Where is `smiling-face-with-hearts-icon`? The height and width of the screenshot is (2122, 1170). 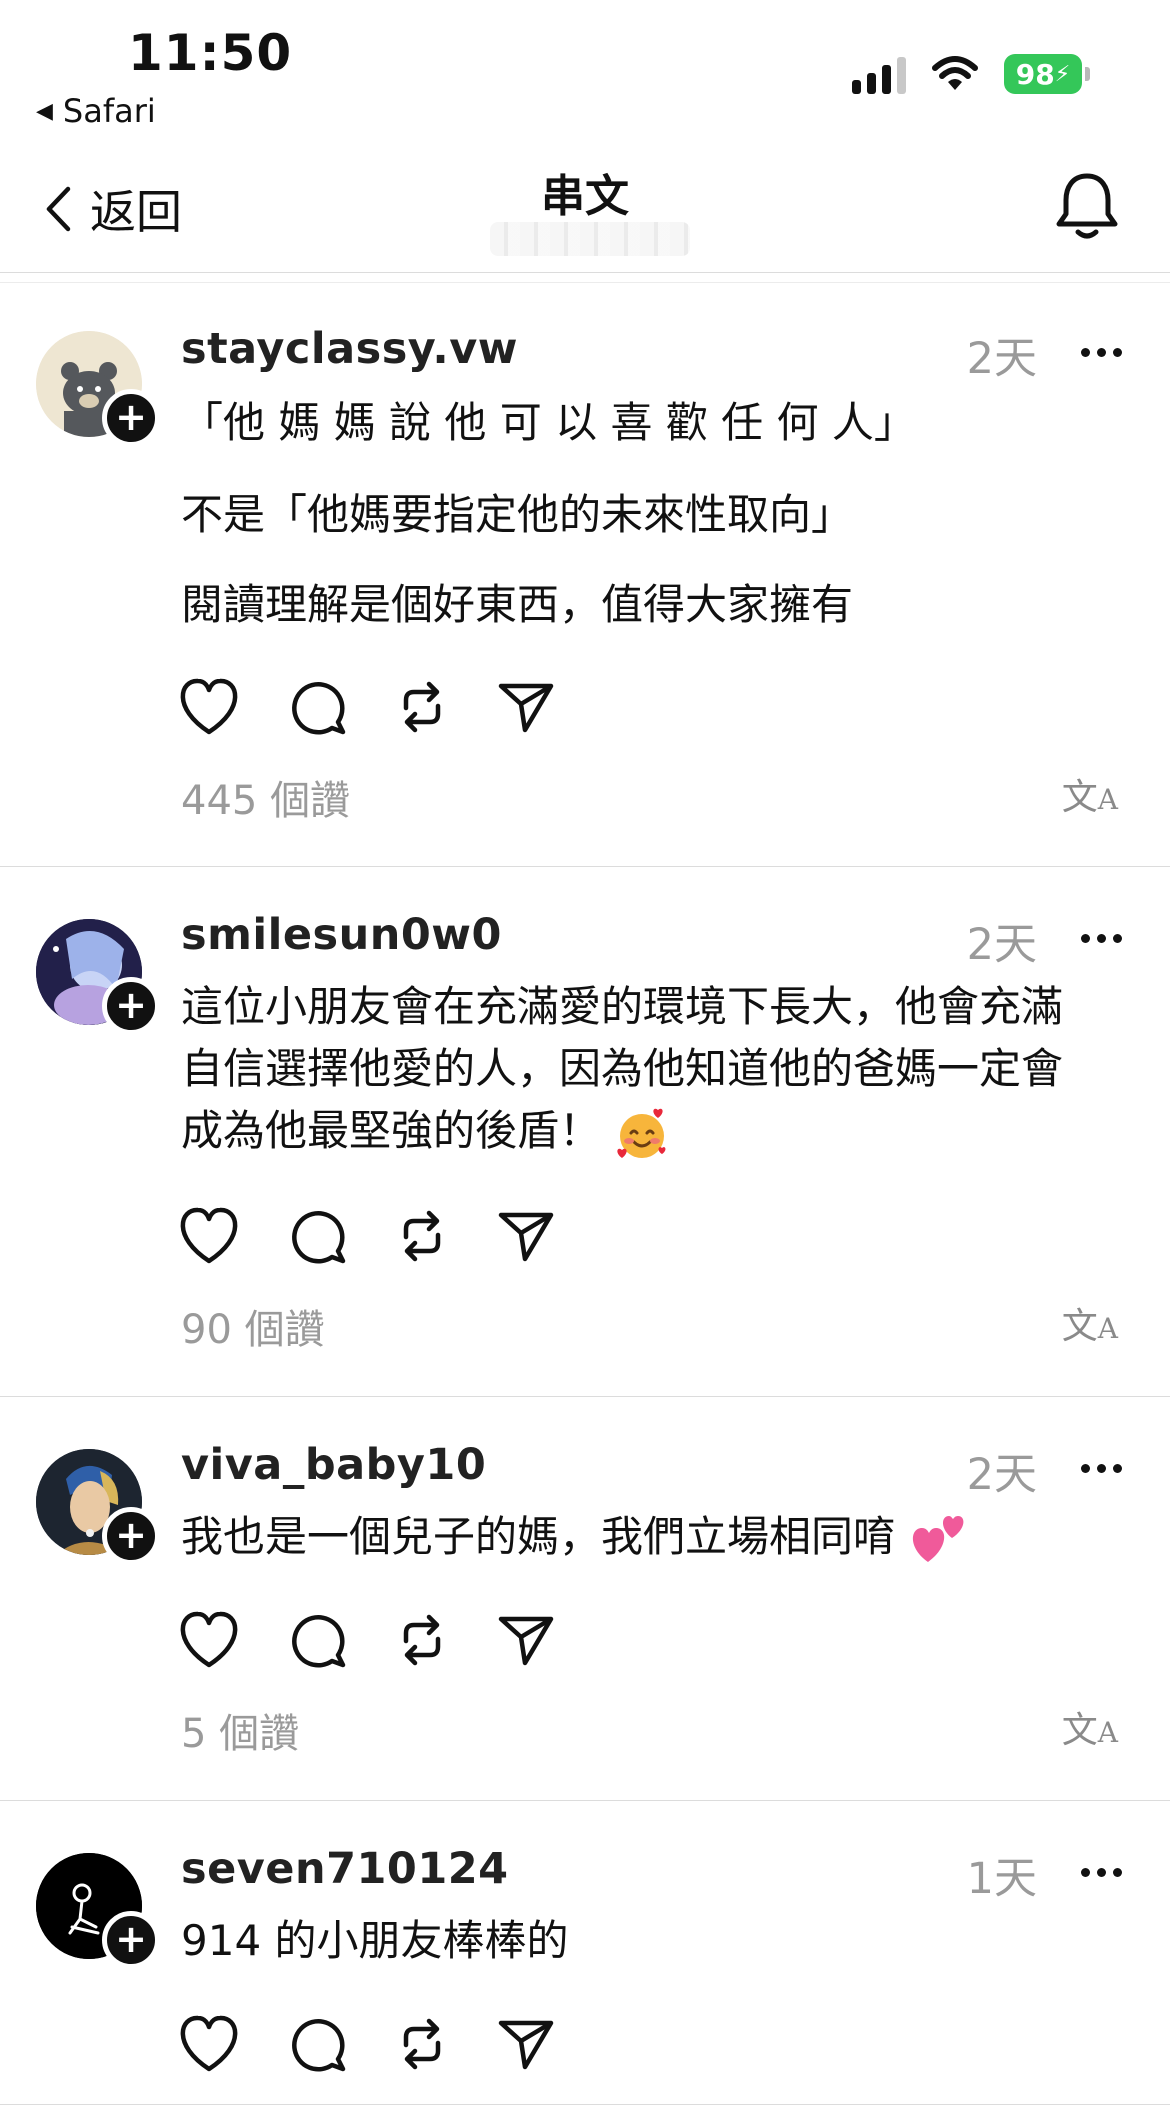
smiling-face-with-hearts-icon is located at coordinates (641, 1133).